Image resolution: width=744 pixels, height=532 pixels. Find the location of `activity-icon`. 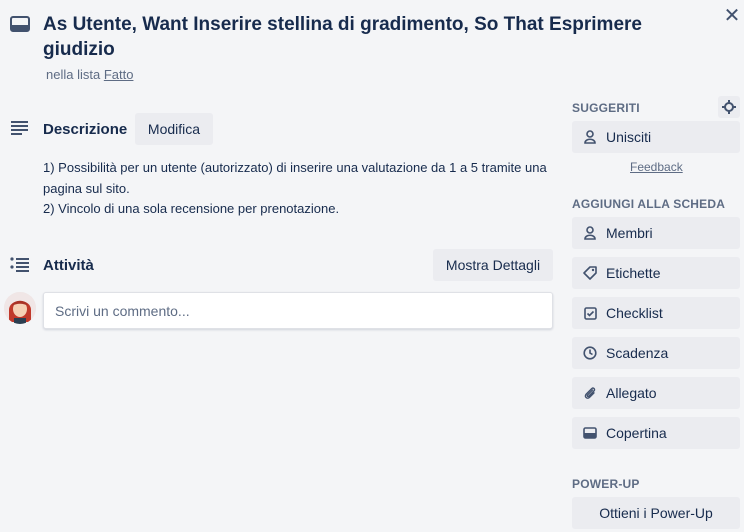

activity-icon is located at coordinates (20, 265).